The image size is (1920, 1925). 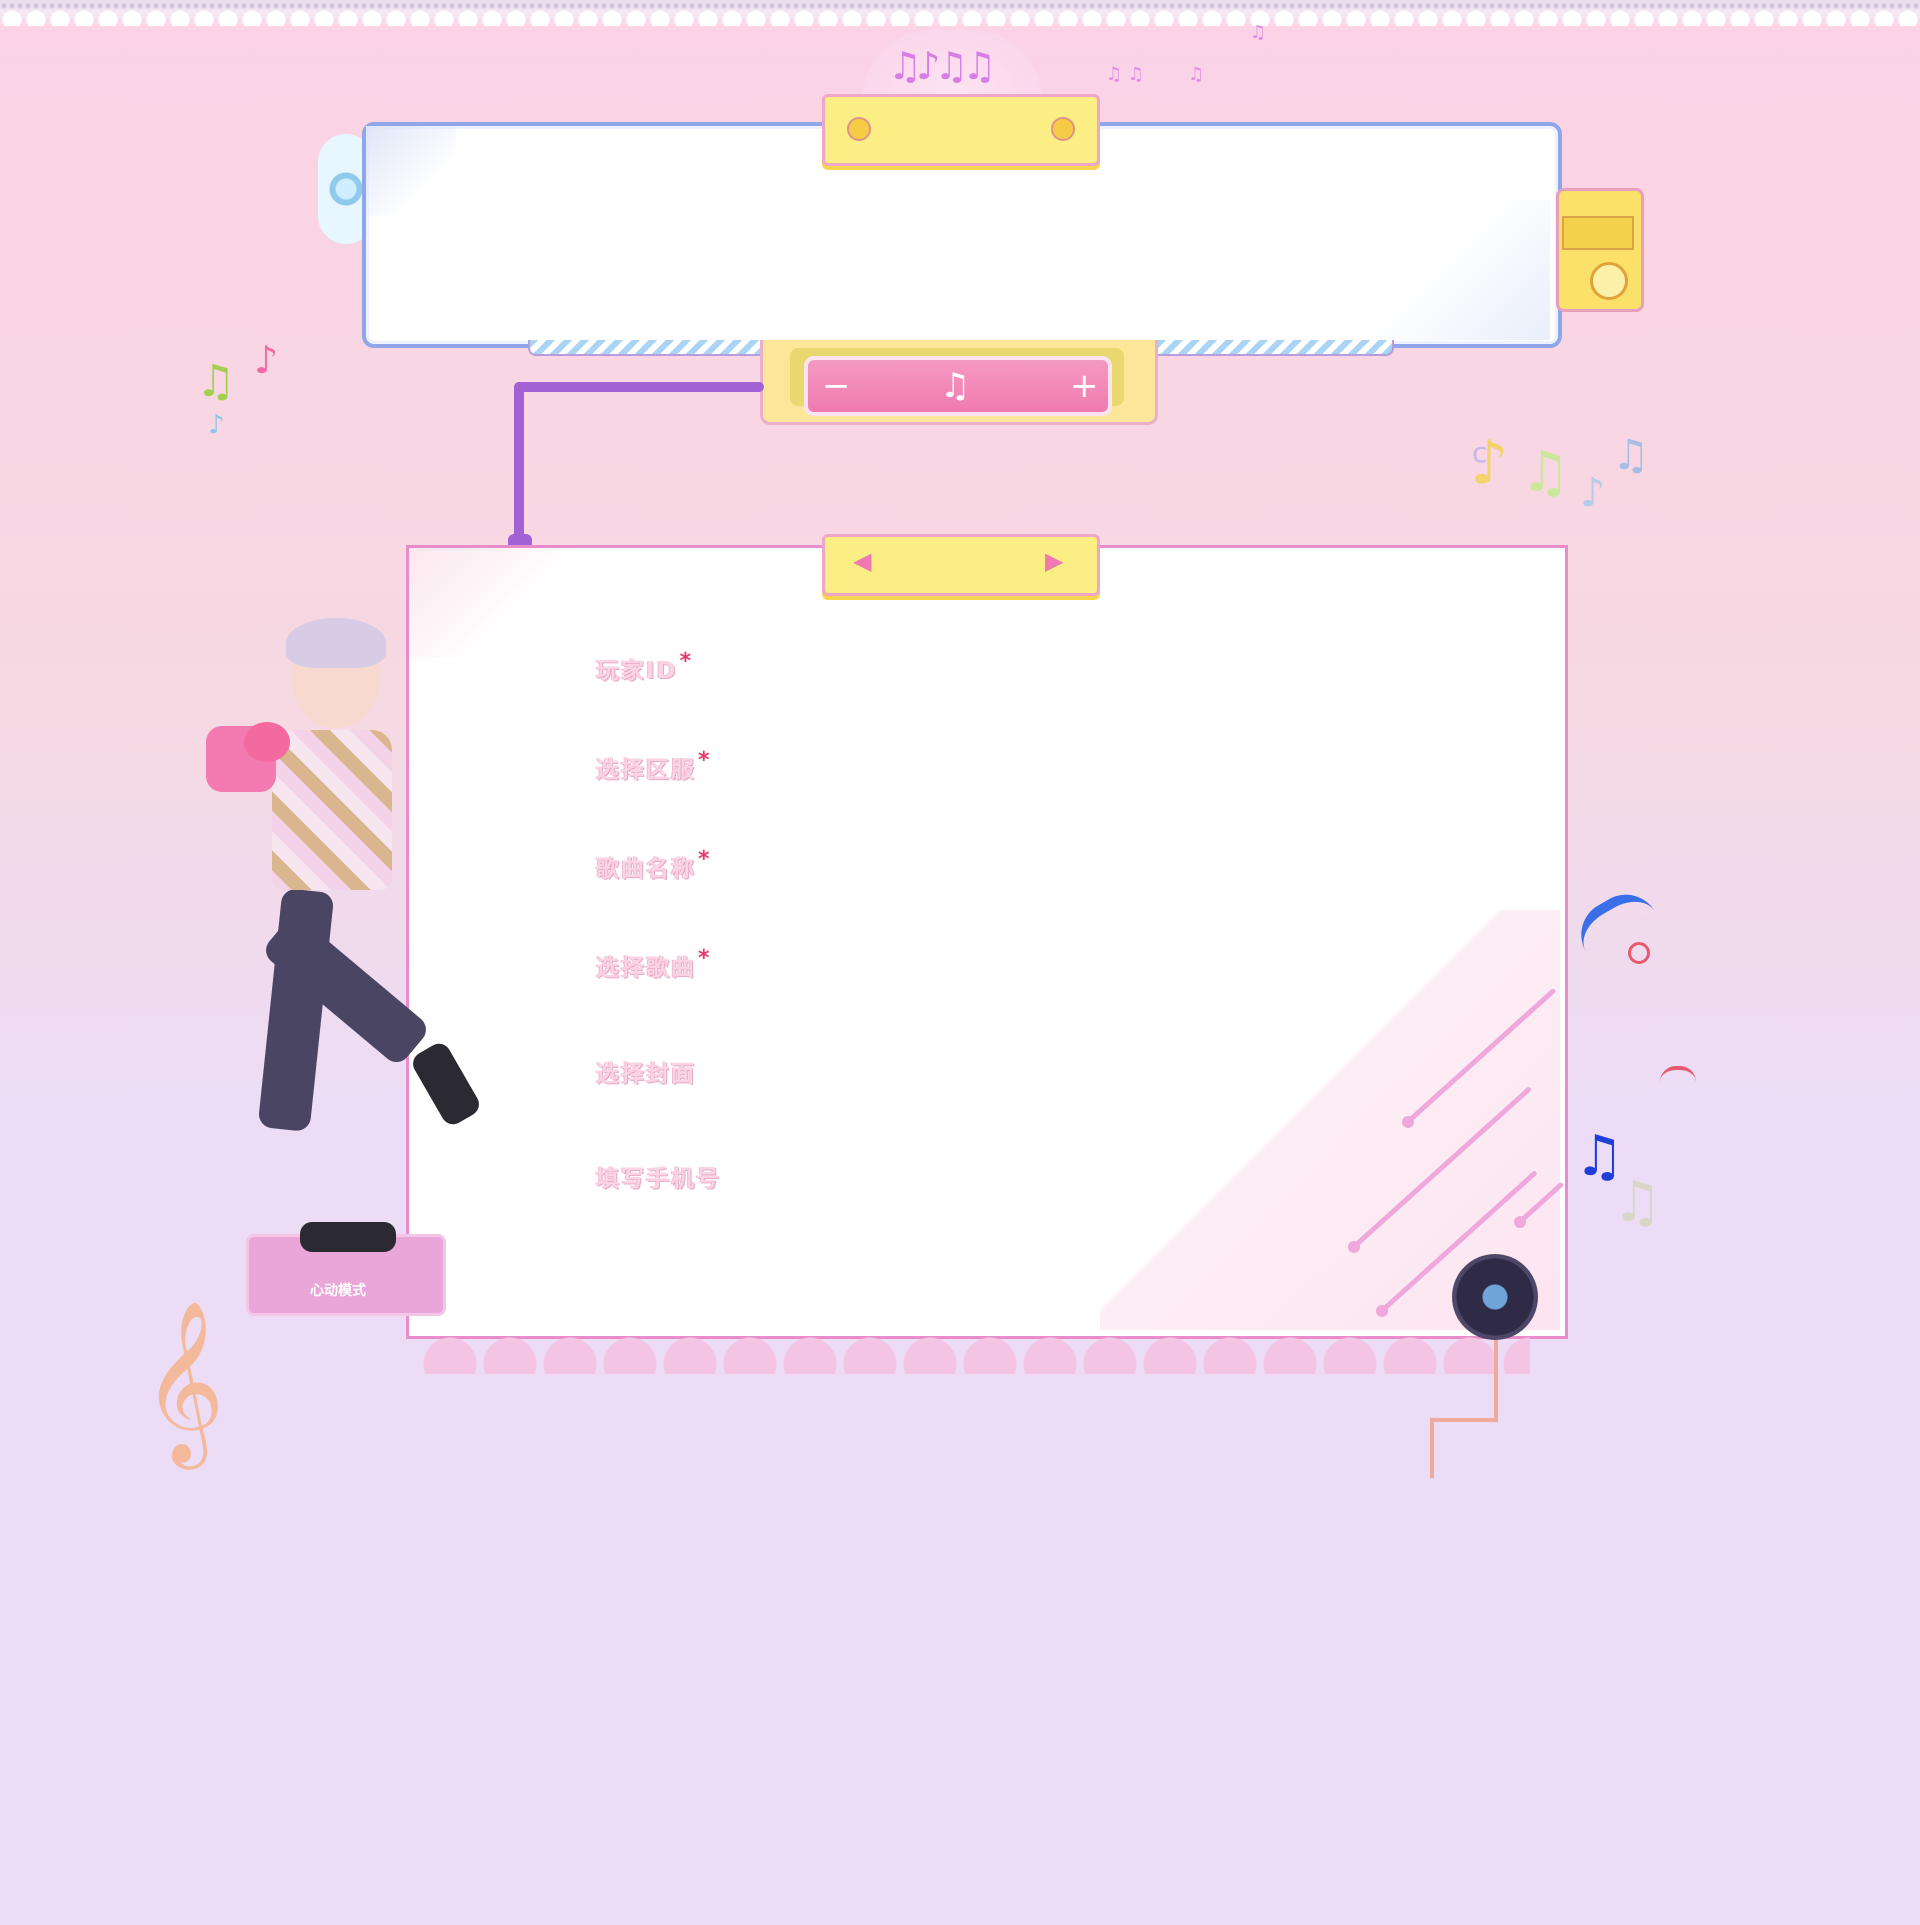 What do you see at coordinates (862, 561) in the screenshot?
I see `megaphone-icon: ◀` at bounding box center [862, 561].